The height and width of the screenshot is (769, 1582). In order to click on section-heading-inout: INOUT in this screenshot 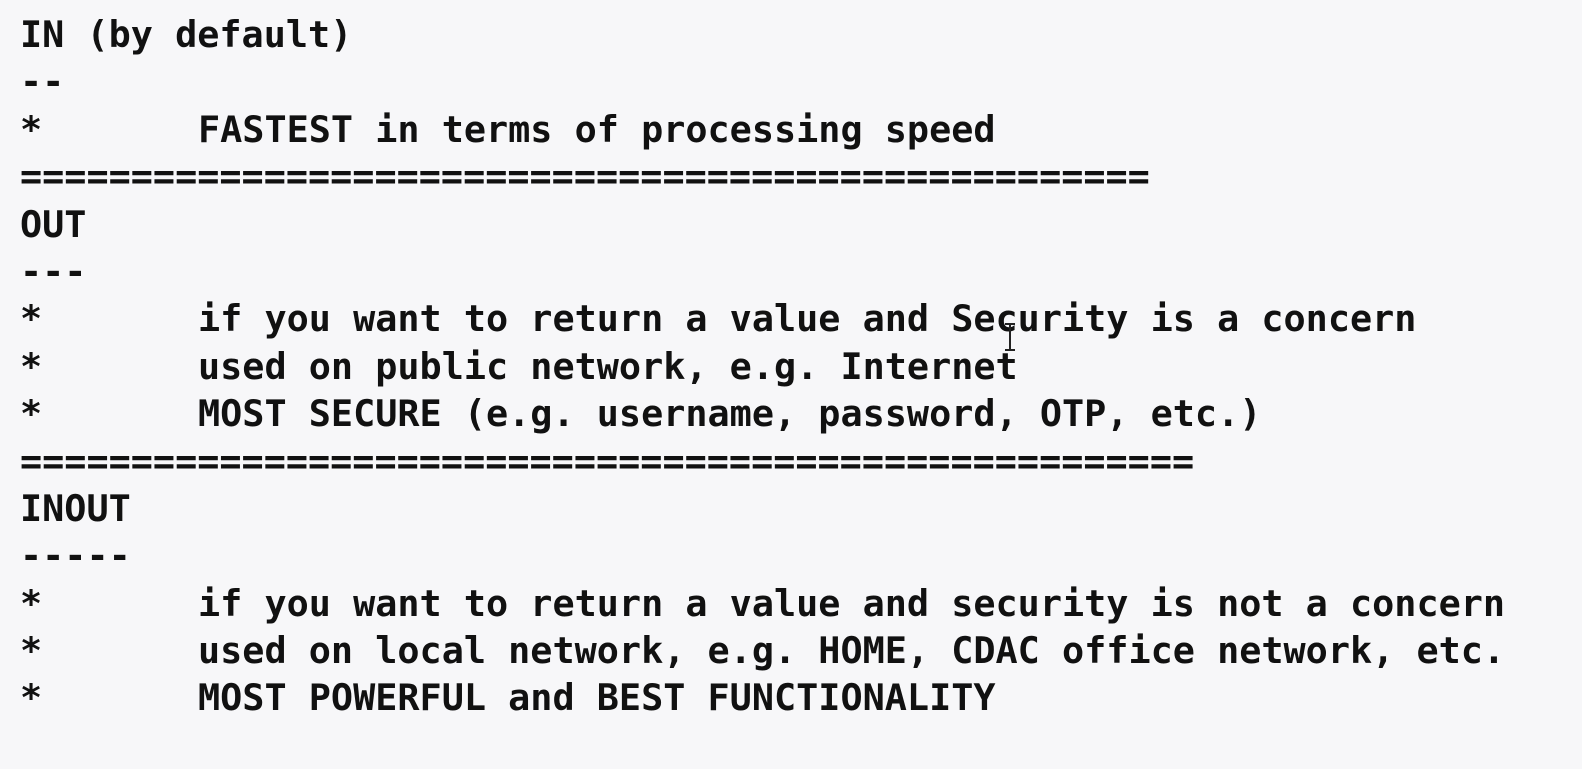, I will do `click(75, 508)`.